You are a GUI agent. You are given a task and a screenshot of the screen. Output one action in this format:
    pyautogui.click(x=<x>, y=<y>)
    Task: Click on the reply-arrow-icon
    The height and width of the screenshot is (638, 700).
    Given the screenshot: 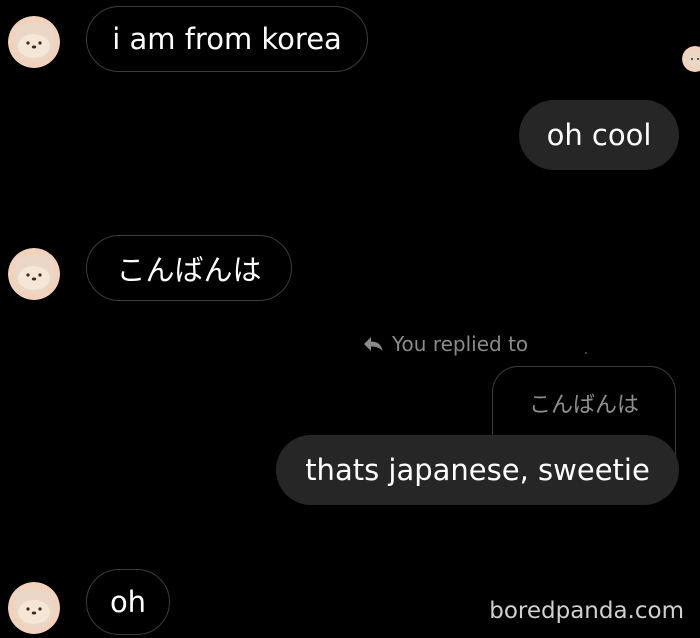 What is the action you would take?
    pyautogui.click(x=373, y=344)
    